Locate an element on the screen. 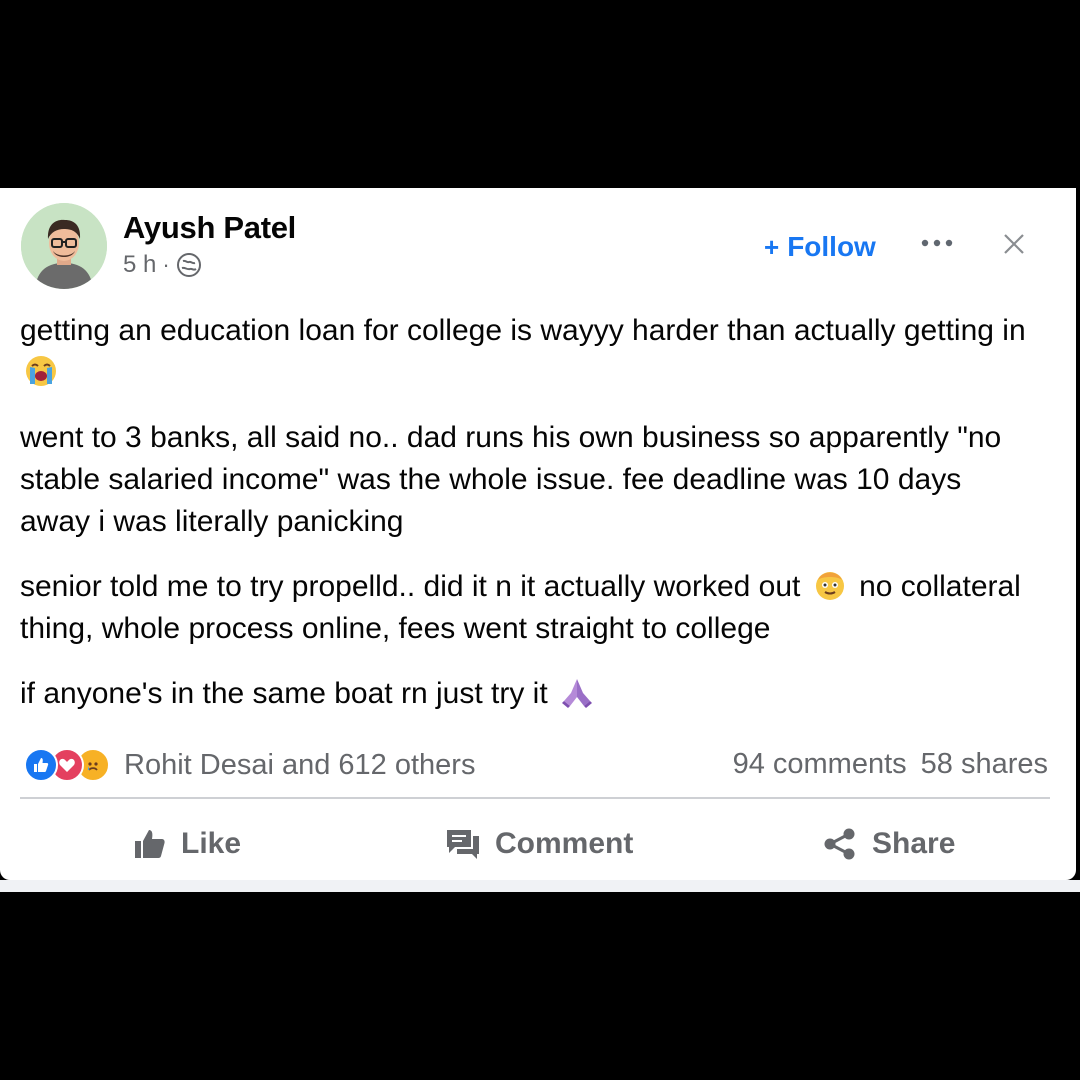 The image size is (1080, 1080). plus-icon: + is located at coordinates (772, 246).